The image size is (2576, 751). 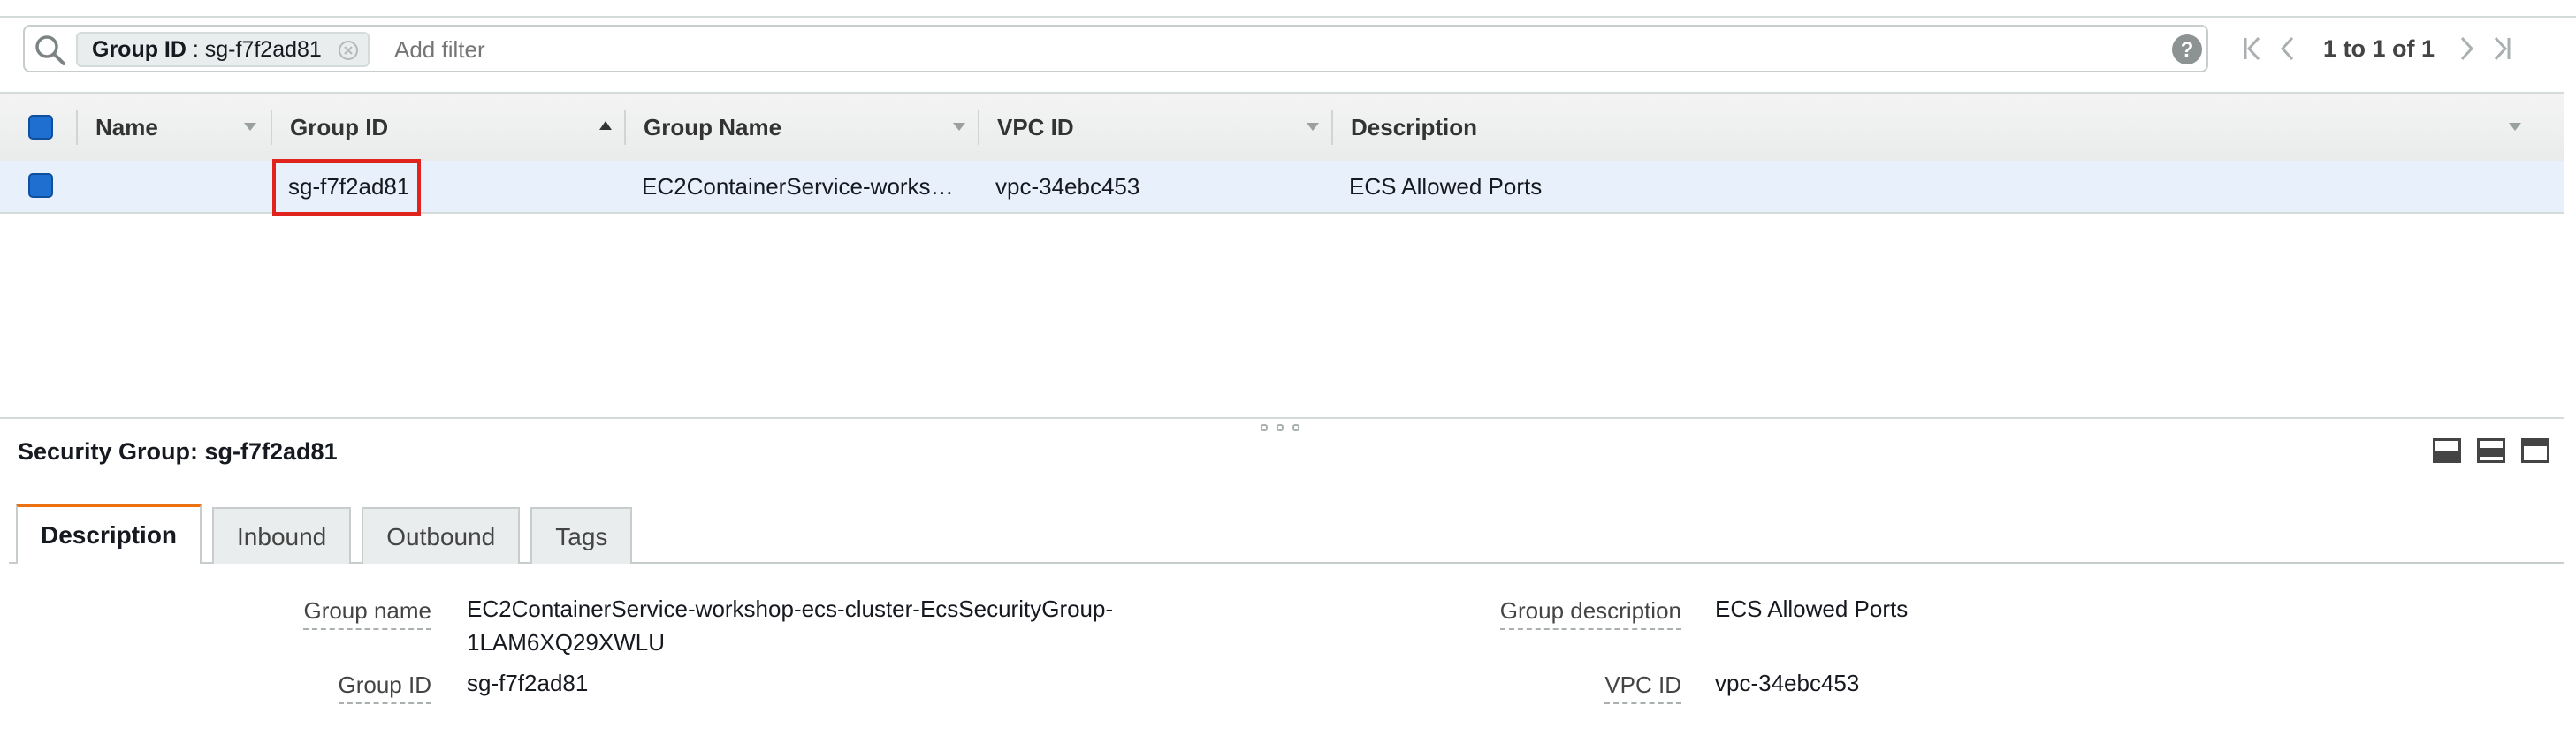 What do you see at coordinates (348, 50) in the screenshot?
I see `clear-chip-icon` at bounding box center [348, 50].